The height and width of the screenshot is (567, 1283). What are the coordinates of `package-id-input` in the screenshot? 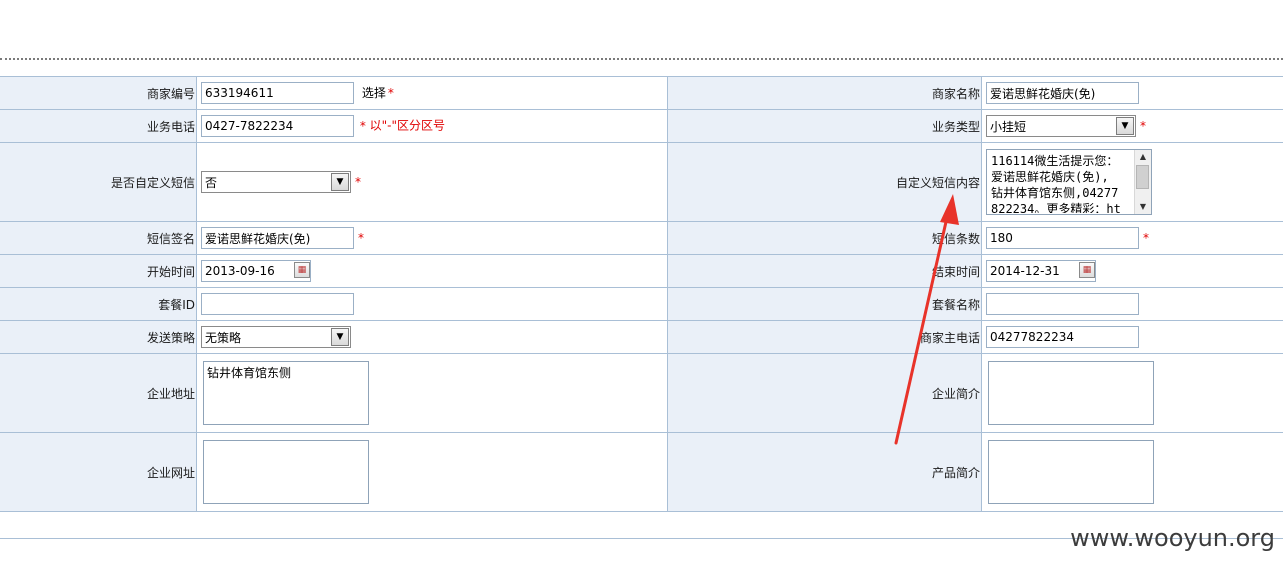 It's located at (277, 304).